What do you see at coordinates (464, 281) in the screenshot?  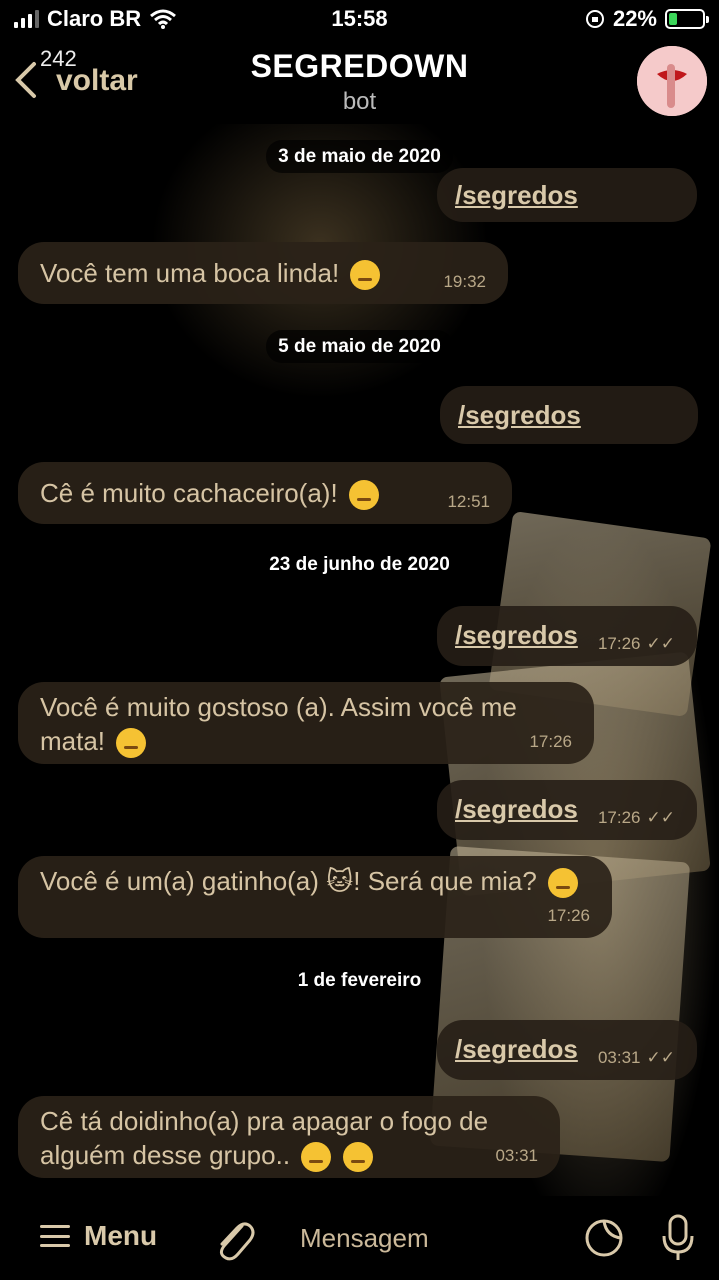 I see `message-time: 19:32` at bounding box center [464, 281].